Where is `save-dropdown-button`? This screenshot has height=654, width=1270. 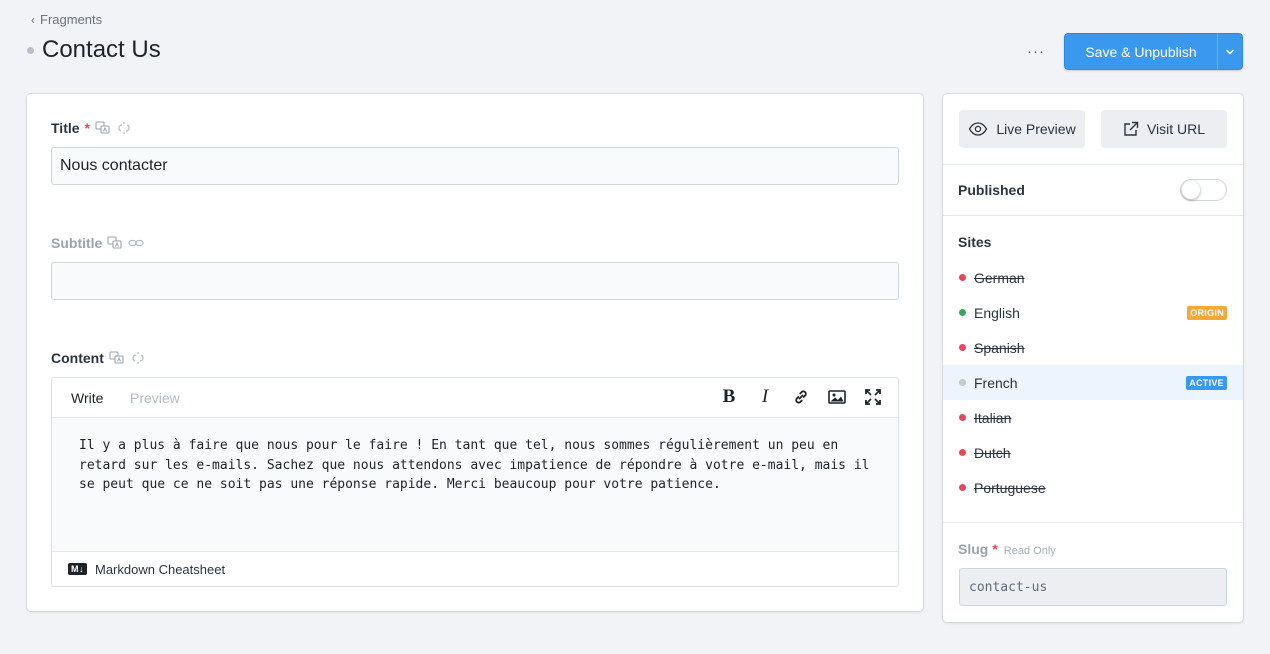
save-dropdown-button is located at coordinates (1230, 51).